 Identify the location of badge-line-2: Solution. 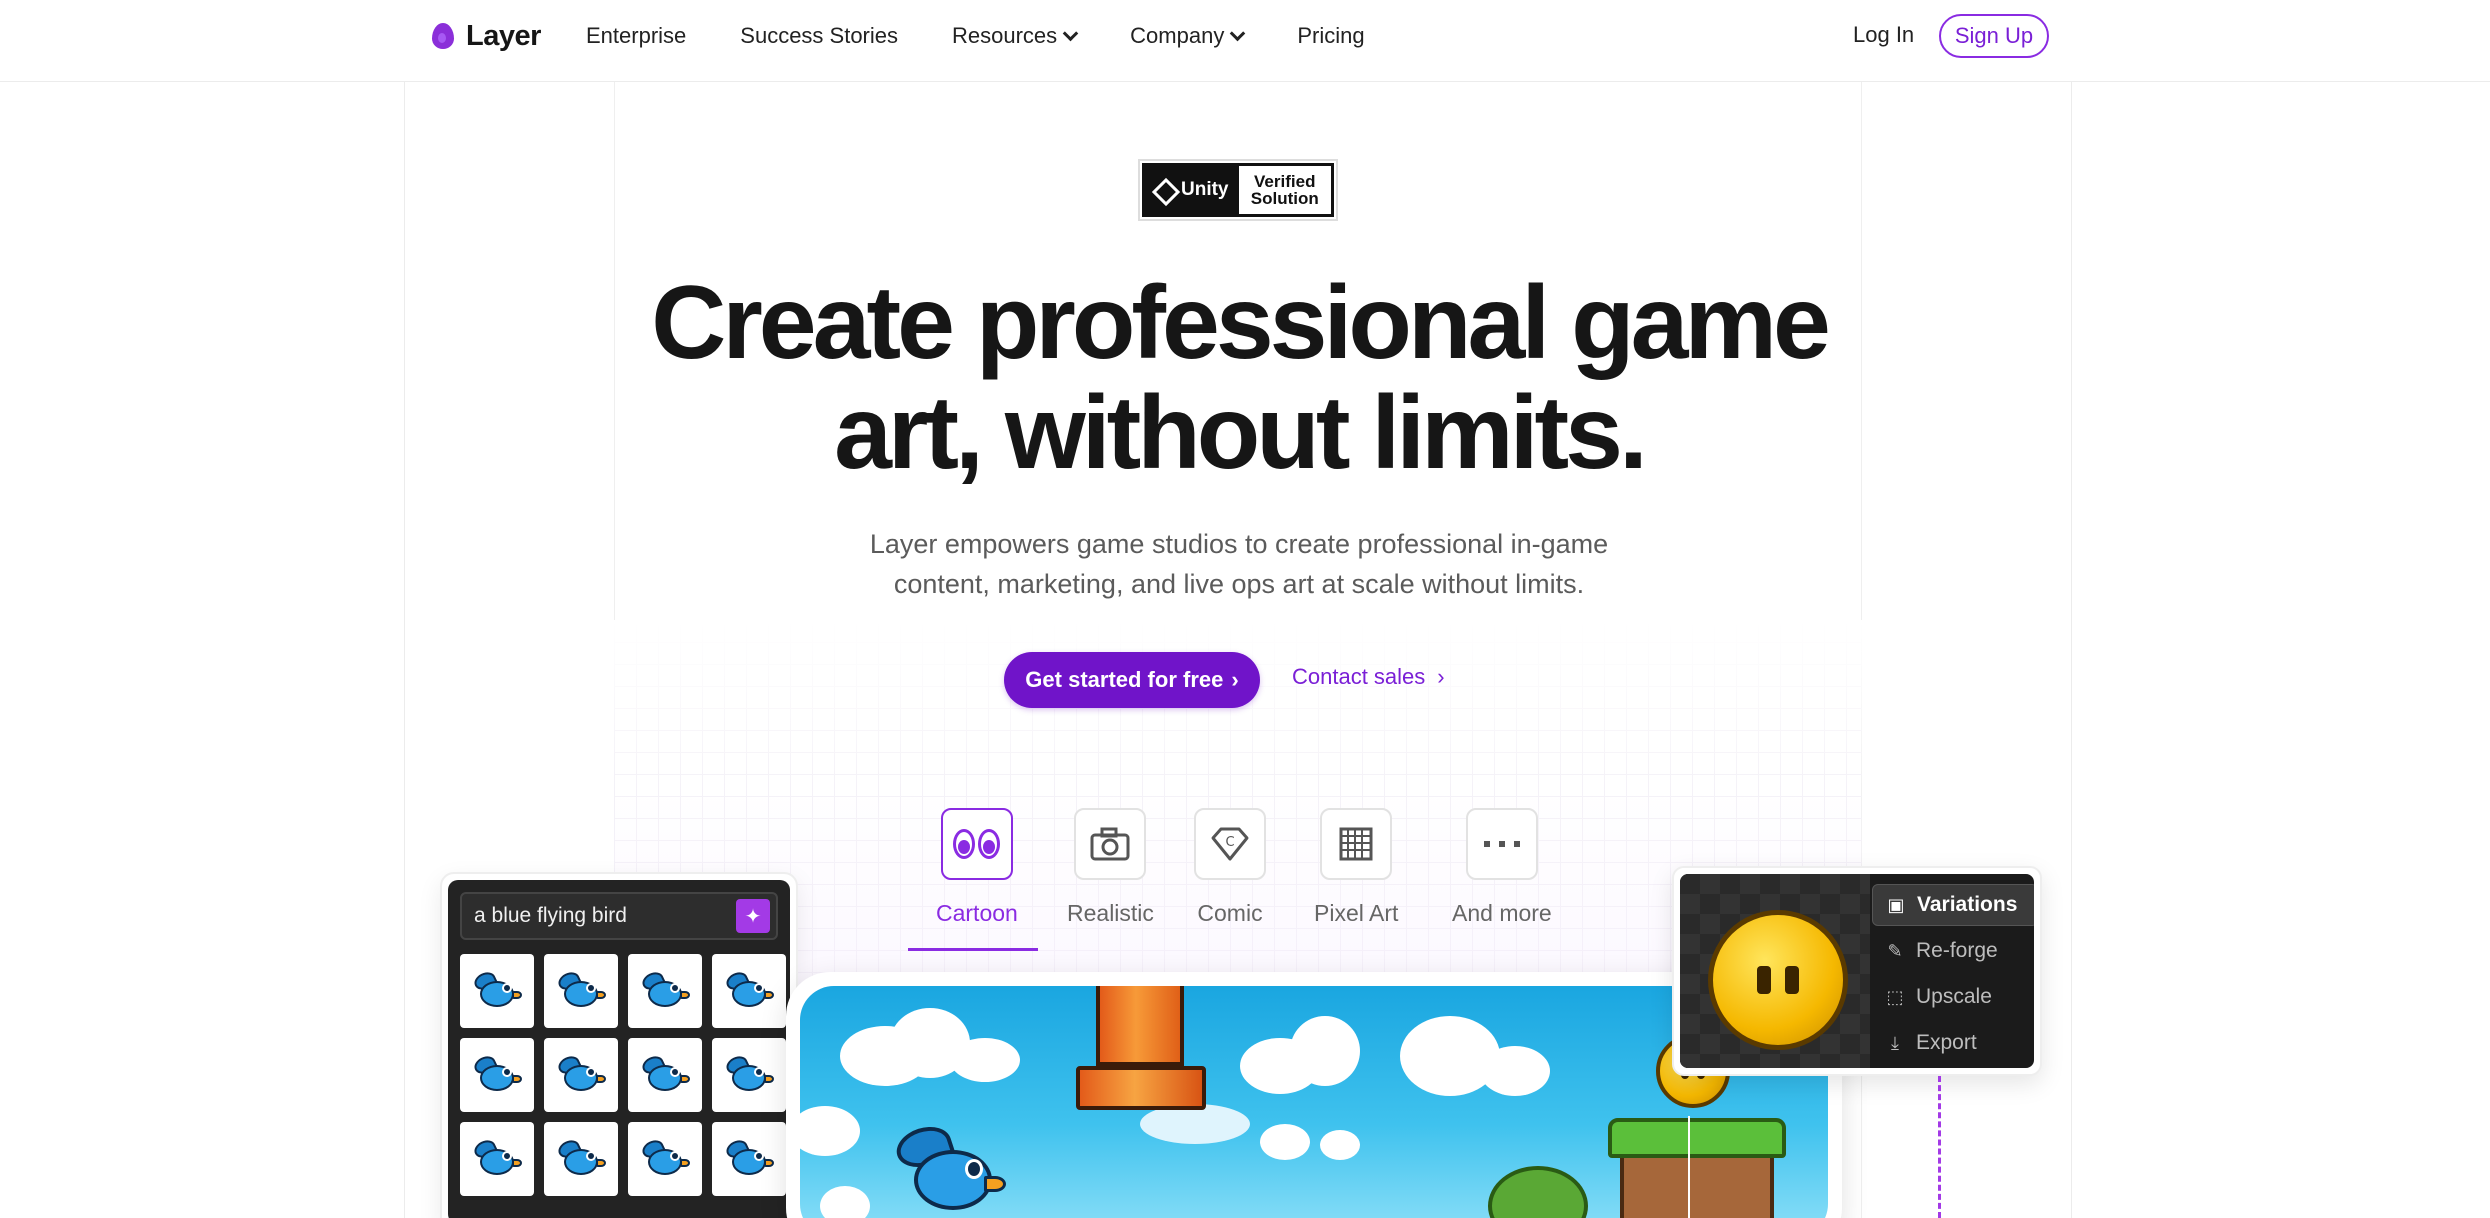
(1284, 198).